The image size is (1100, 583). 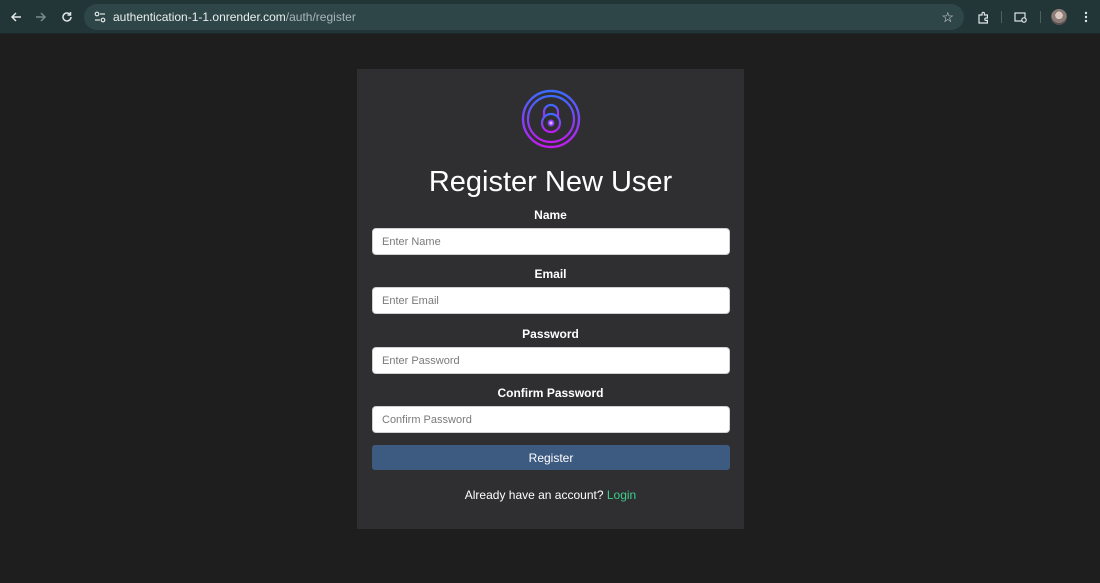 I want to click on email-label: Email, so click(x=550, y=274).